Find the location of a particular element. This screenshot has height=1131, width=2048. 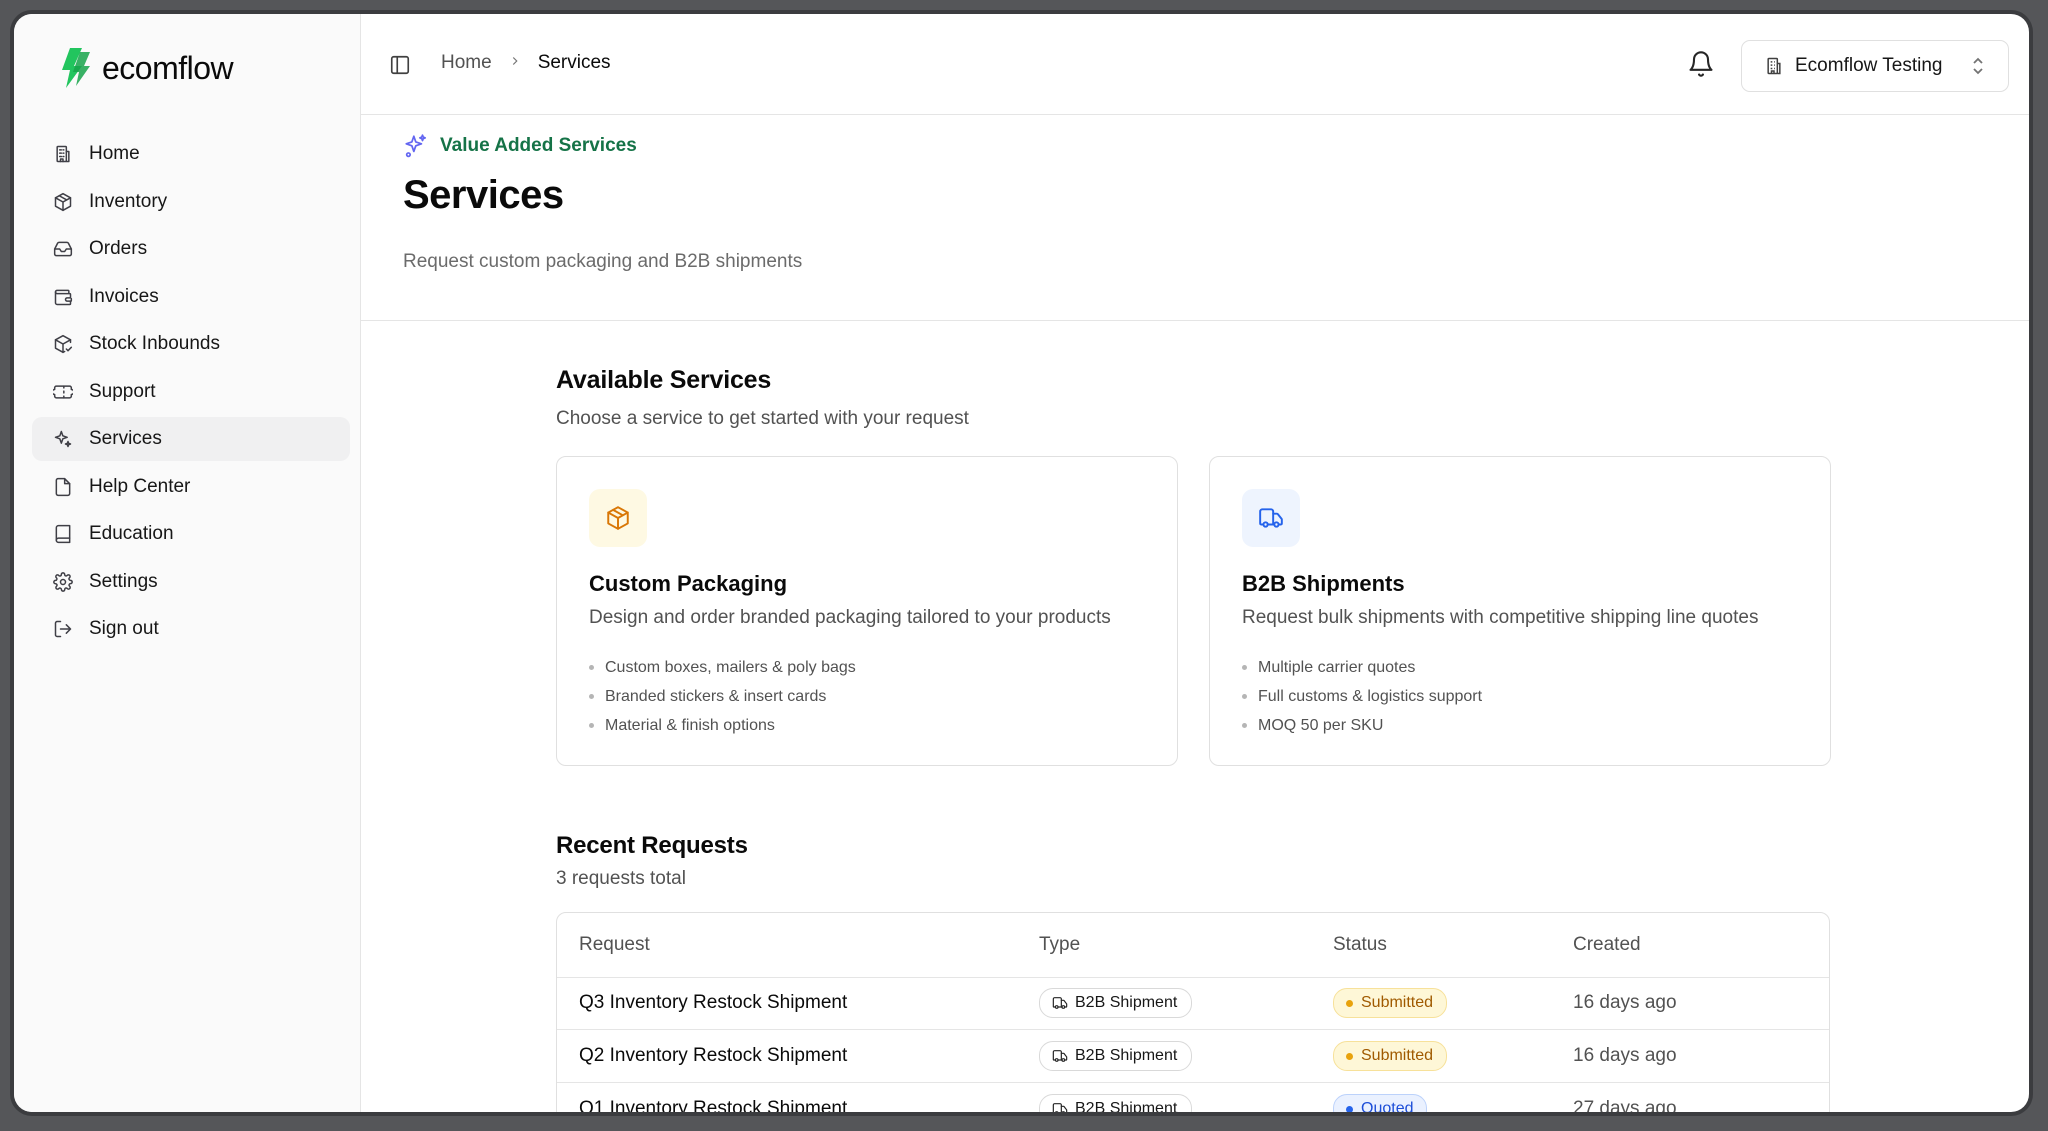

breadcrumb-home-link: Home is located at coordinates (466, 63).